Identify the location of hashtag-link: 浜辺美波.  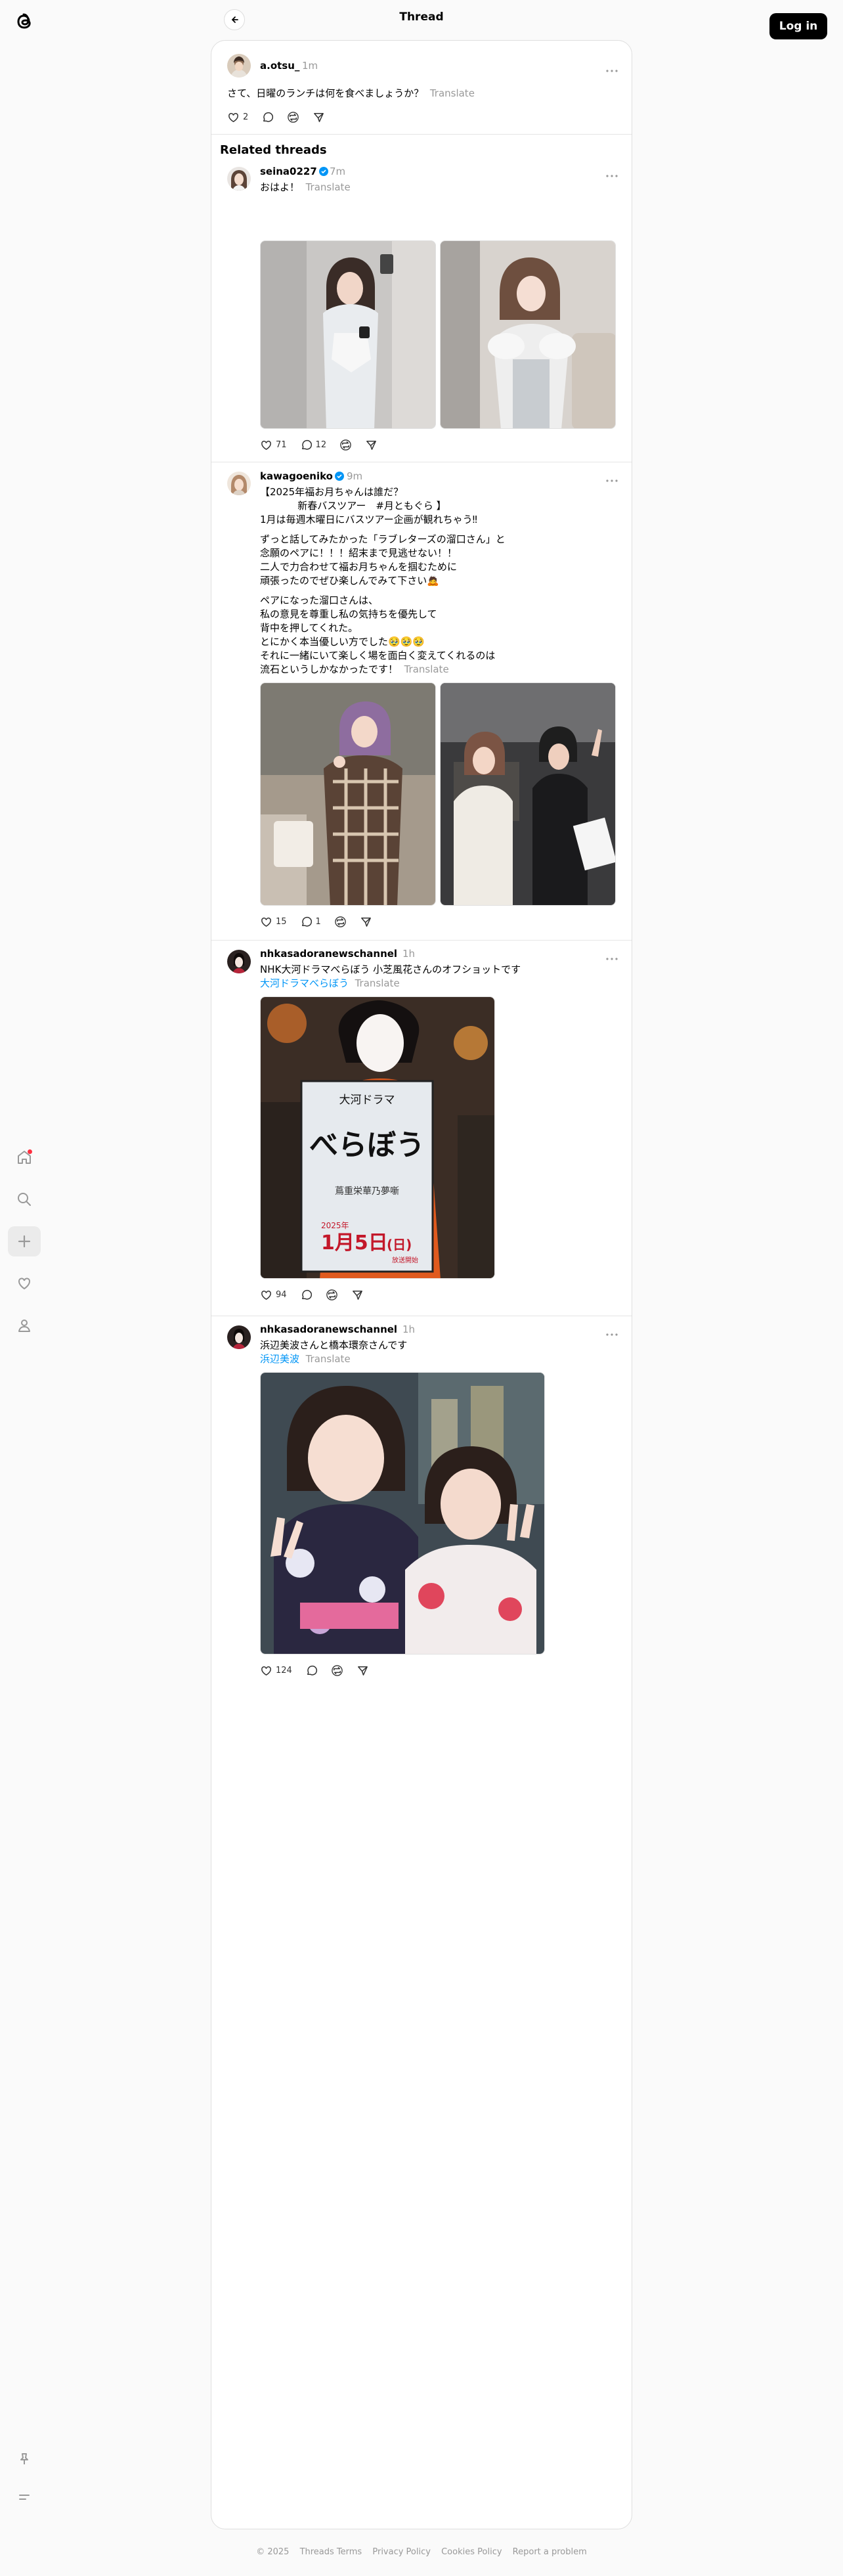
(279, 1359).